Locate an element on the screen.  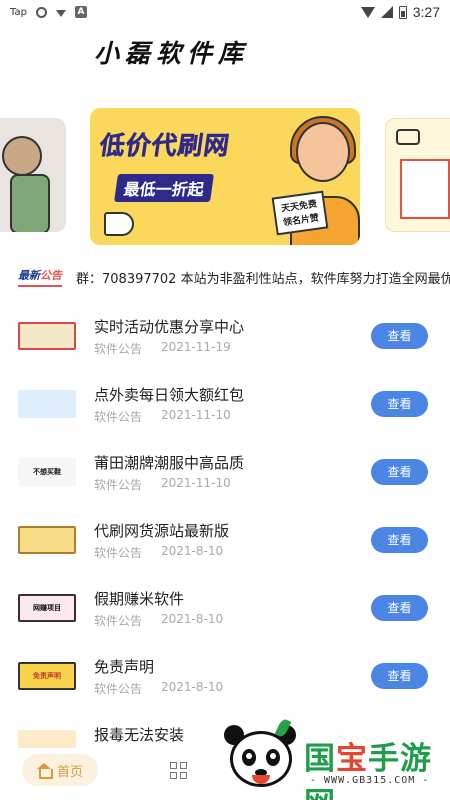
banner-girl-face is located at coordinates (323, 152).